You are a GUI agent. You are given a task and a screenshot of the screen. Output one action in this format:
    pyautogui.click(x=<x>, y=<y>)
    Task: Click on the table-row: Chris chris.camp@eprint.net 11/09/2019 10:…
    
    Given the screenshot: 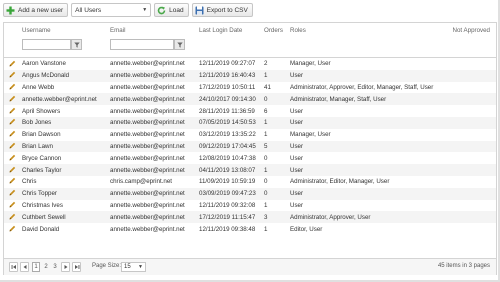 What is the action you would take?
    pyautogui.click(x=250, y=182)
    